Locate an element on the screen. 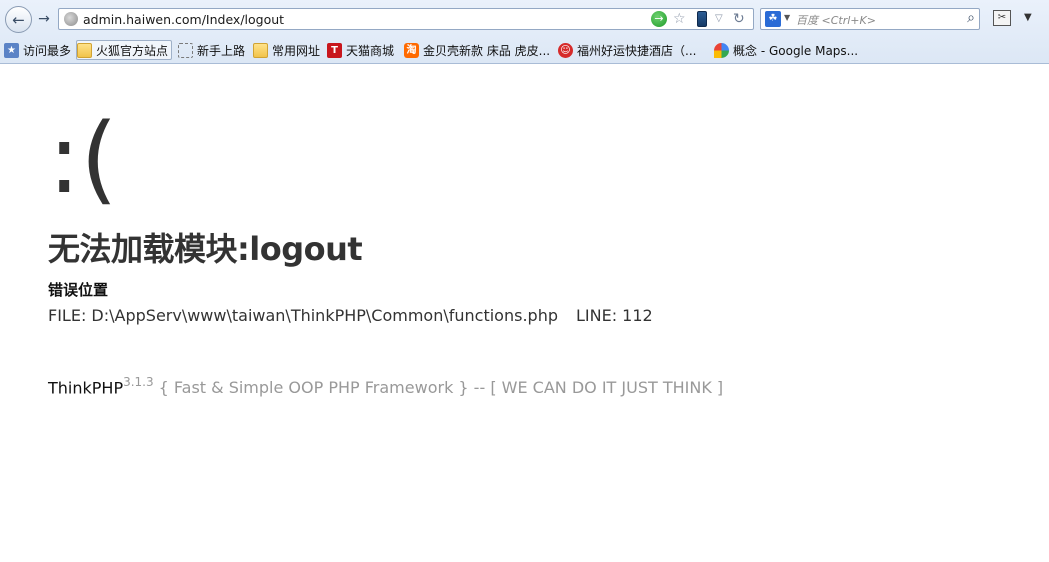 This screenshot has width=1049, height=562. bookmark-label: 天猫商城 is located at coordinates (370, 50).